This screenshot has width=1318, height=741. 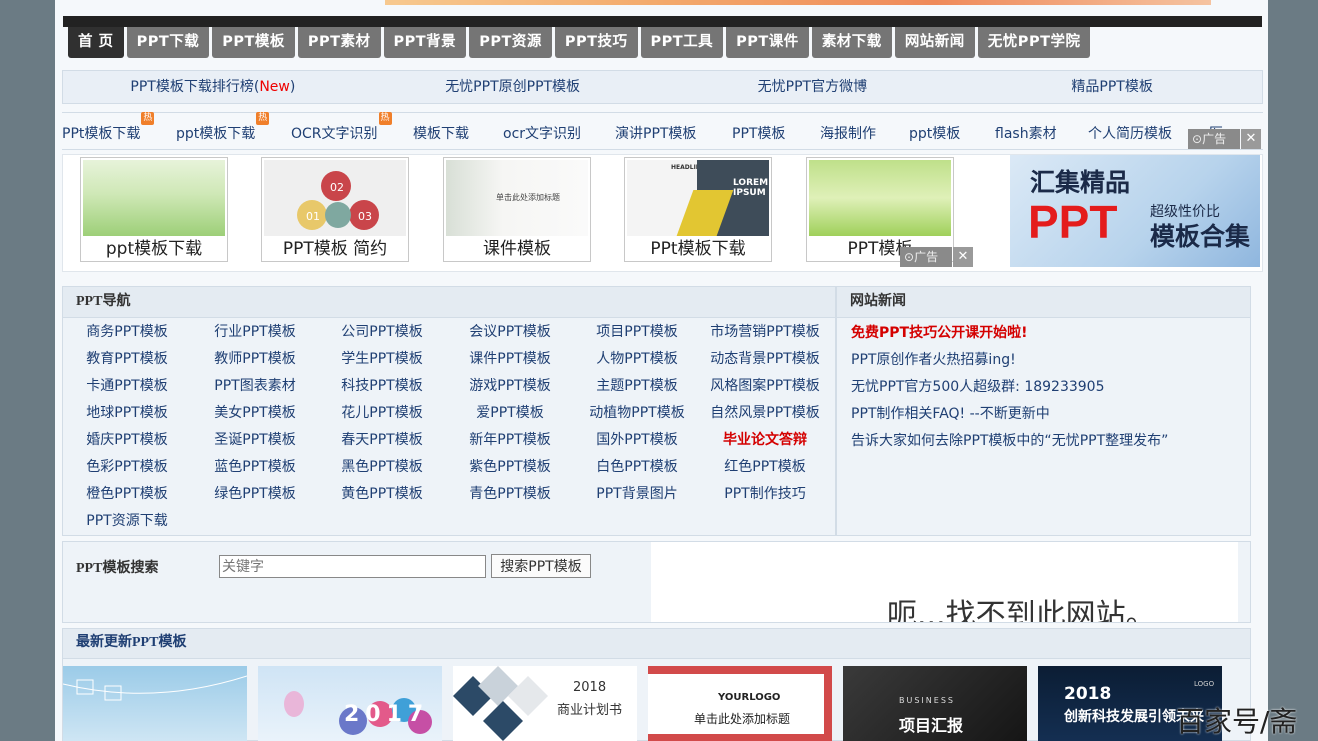 I want to click on ppt-nav-link: 项目PPT模板, so click(x=637, y=331).